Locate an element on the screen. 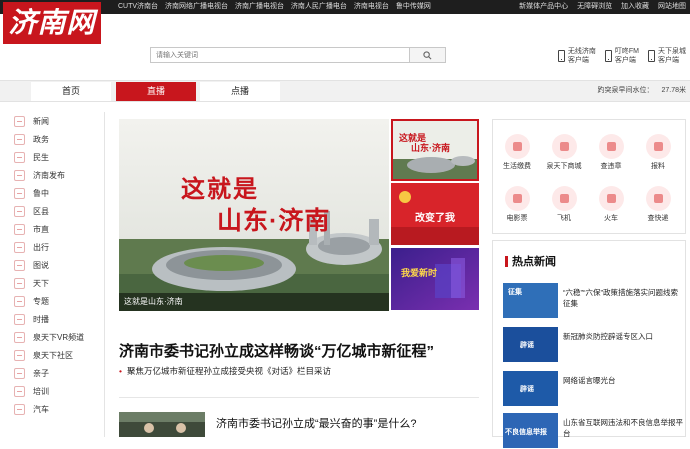  sidebar-item-label: 区县 is located at coordinates (41, 211).